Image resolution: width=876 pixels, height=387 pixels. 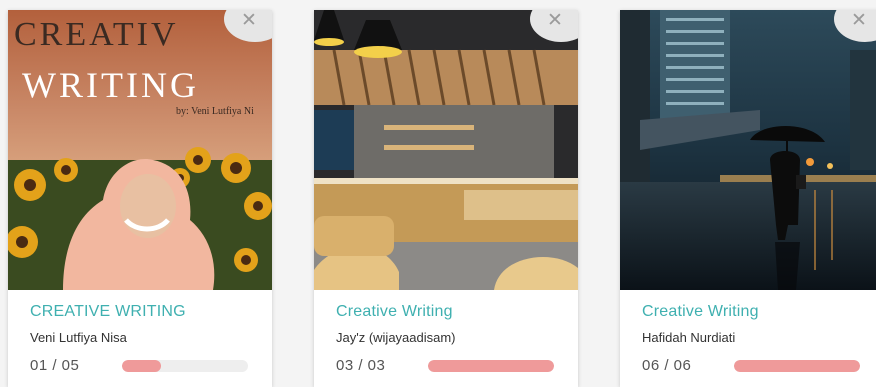 What do you see at coordinates (361, 365) in the screenshot?
I see `chapter-count: 03 / 03` at bounding box center [361, 365].